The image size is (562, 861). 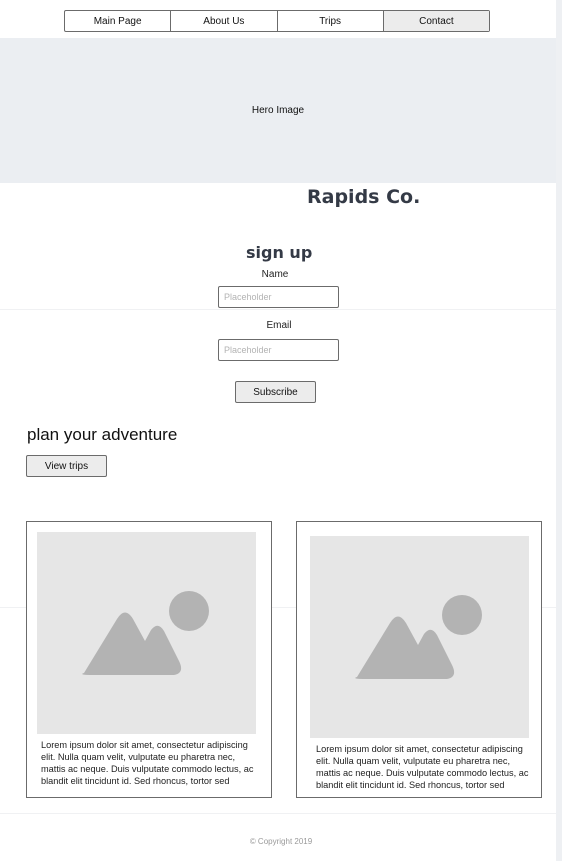 I want to click on main-nav: Main Page About Us Trips Contact, so click(x=277, y=21).